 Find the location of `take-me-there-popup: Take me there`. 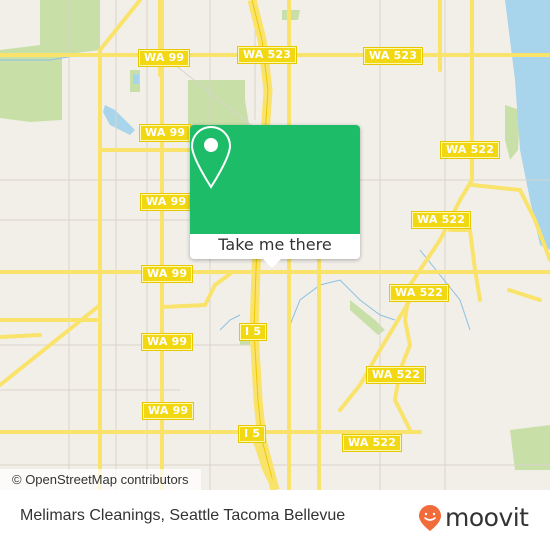

take-me-there-popup: Take me there is located at coordinates (275, 196).